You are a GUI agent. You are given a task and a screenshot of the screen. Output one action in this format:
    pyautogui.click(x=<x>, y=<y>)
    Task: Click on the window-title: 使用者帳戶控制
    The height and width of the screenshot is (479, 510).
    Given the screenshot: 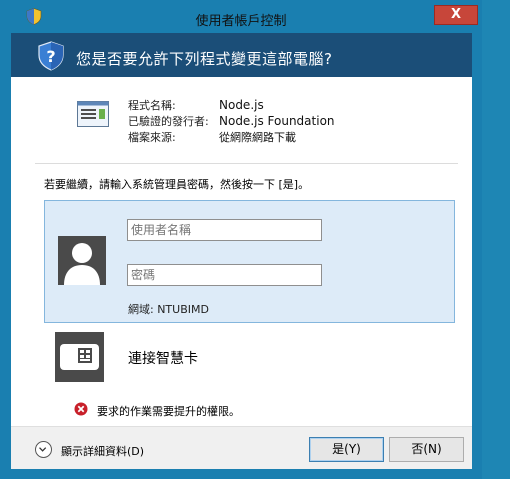 What is the action you would take?
    pyautogui.click(x=241, y=21)
    